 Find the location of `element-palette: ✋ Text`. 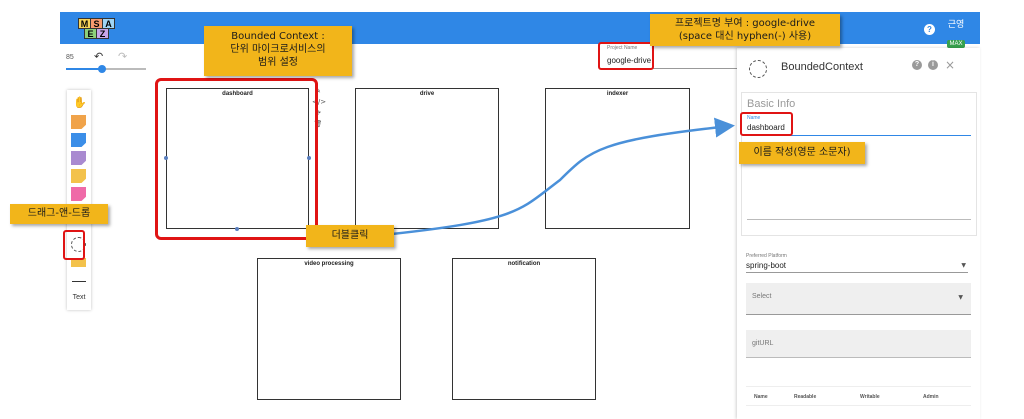

element-palette: ✋ Text is located at coordinates (79, 200).